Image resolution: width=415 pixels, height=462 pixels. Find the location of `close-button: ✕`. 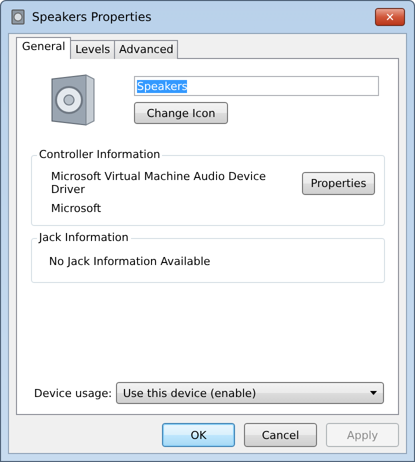

close-button: ✕ is located at coordinates (390, 17).